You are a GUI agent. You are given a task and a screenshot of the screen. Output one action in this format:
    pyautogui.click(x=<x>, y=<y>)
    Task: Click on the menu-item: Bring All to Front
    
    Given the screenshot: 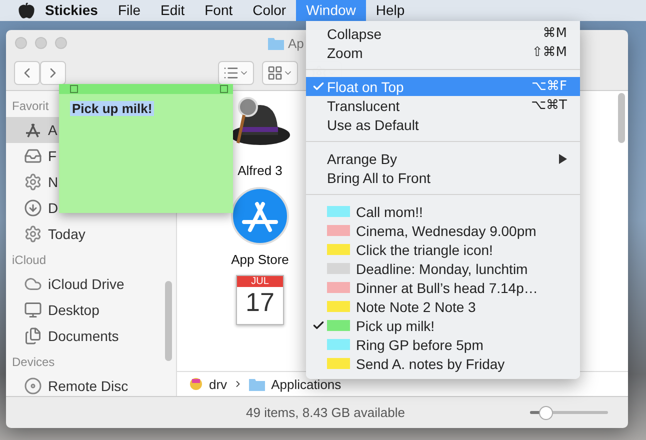 What is the action you would take?
    pyautogui.click(x=443, y=177)
    